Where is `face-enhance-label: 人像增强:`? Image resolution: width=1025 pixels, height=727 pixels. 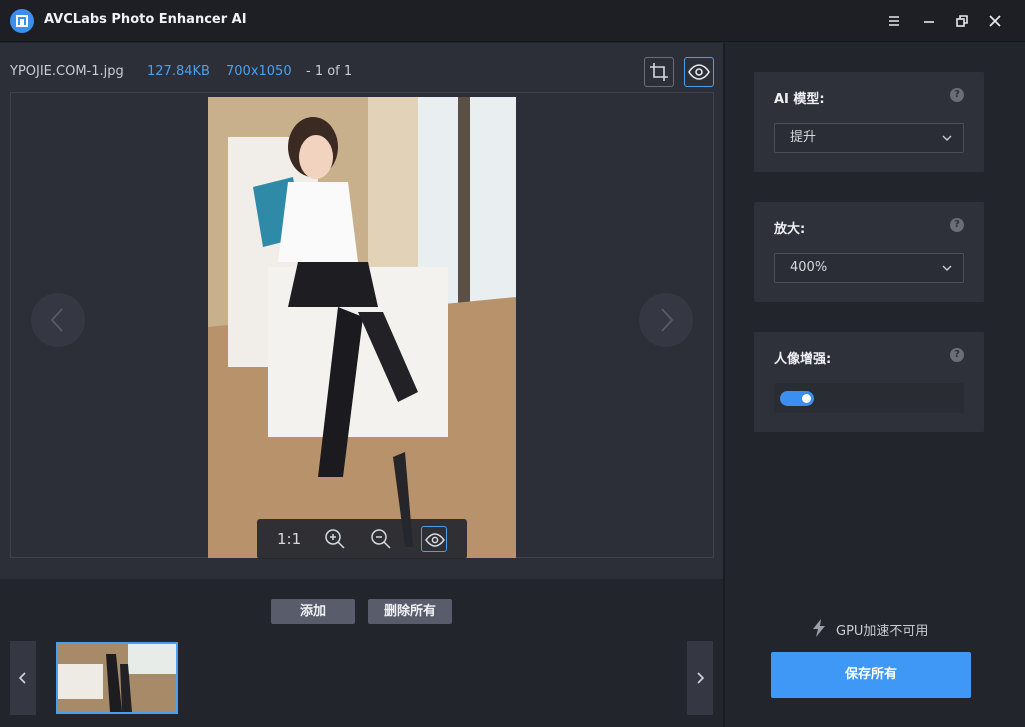 face-enhance-label: 人像增强: is located at coordinates (803, 359).